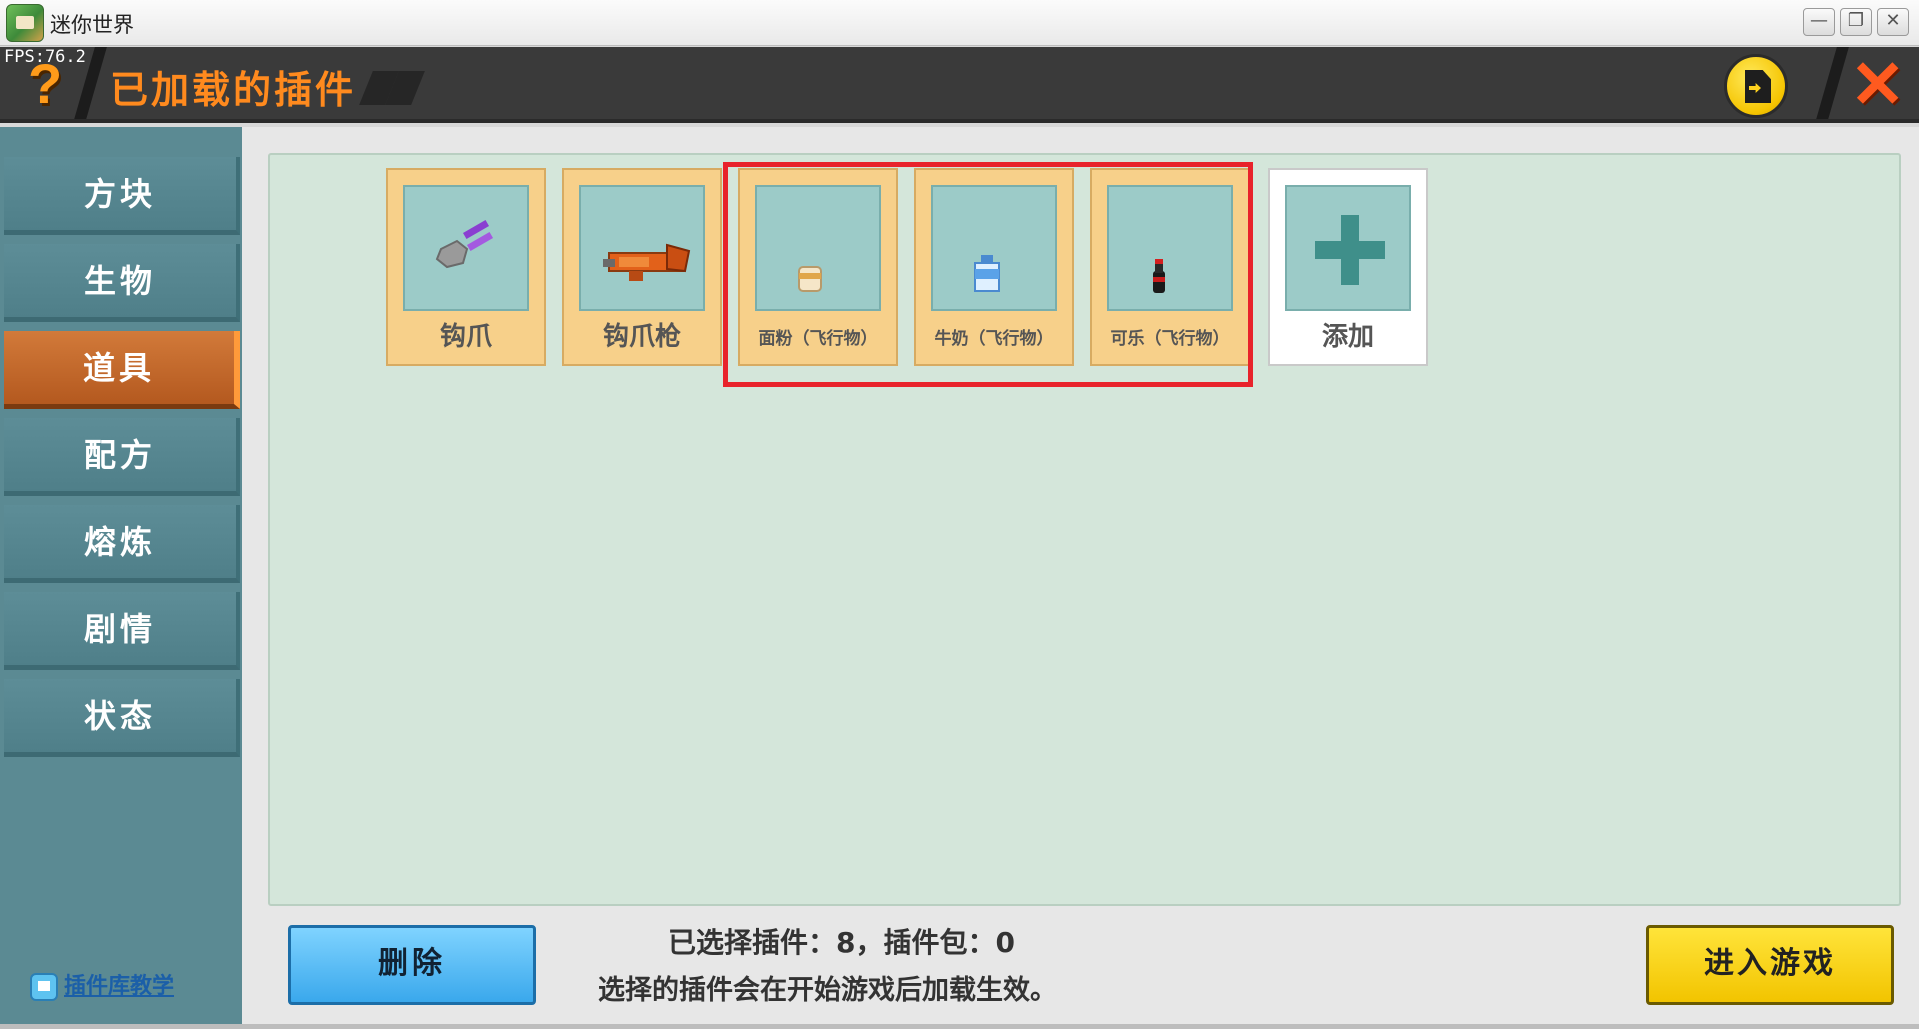  I want to click on import-plugin-button, so click(1756, 86).